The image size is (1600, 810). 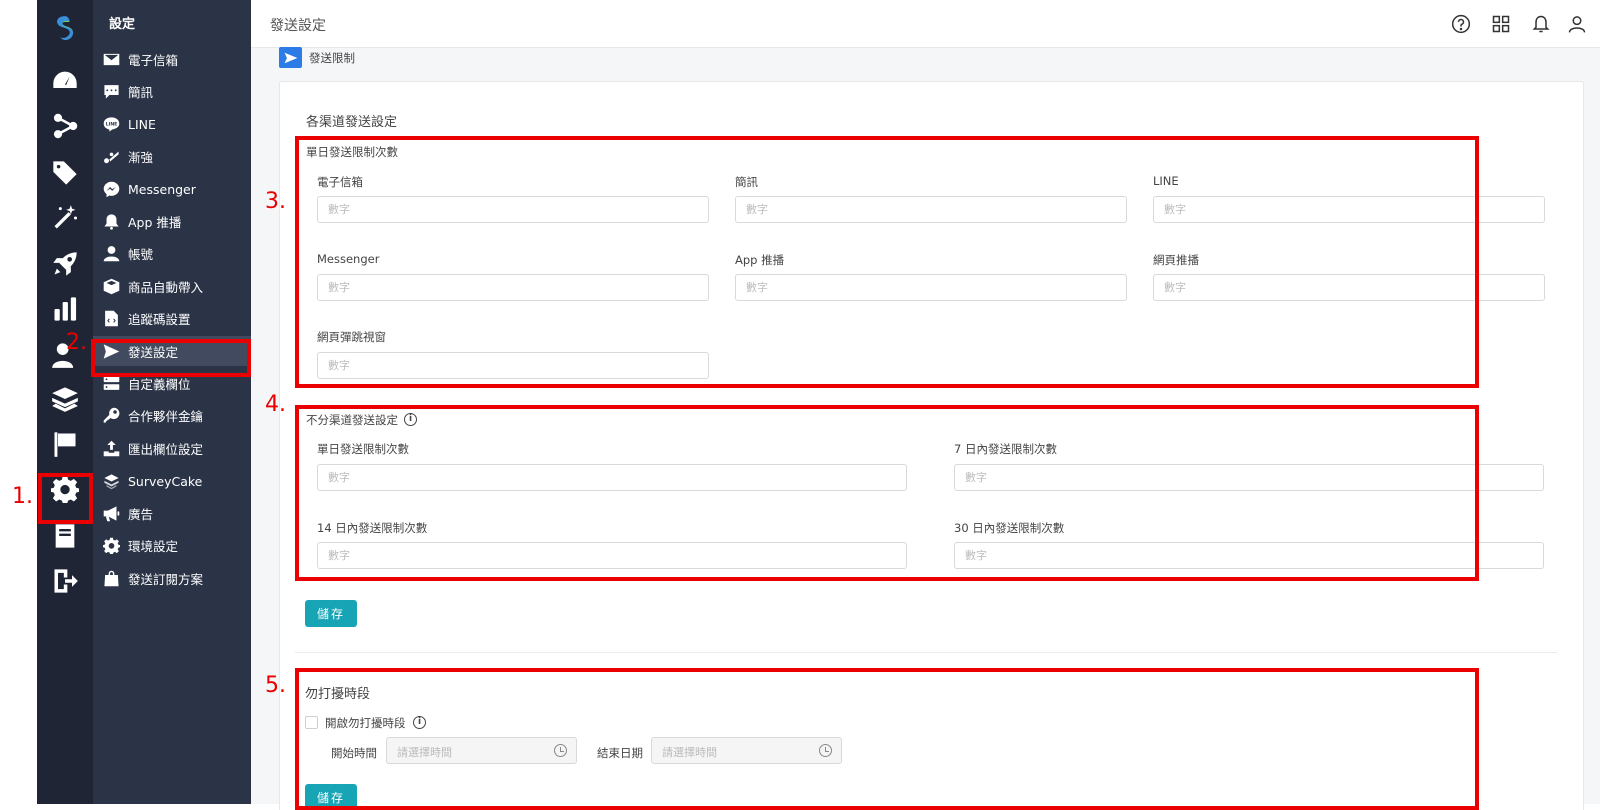 What do you see at coordinates (153, 60) in the screenshot?
I see `menu-item-label: 電子信箱` at bounding box center [153, 60].